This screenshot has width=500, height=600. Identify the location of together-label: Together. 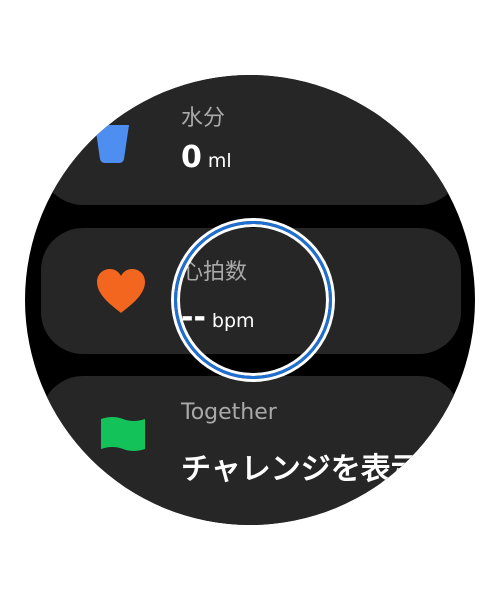
(229, 412).